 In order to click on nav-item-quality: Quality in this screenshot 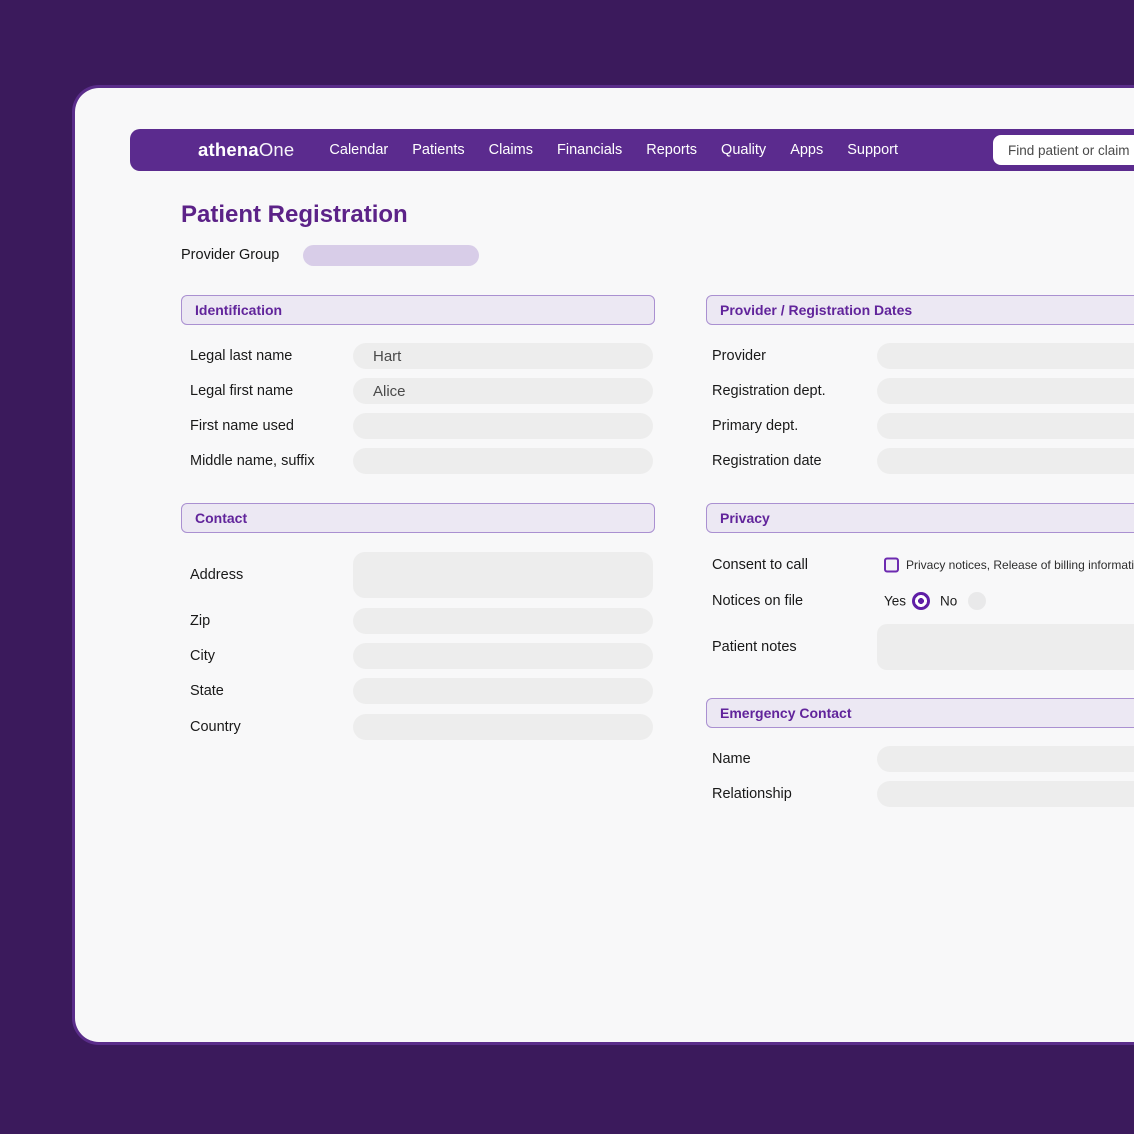, I will do `click(743, 150)`.